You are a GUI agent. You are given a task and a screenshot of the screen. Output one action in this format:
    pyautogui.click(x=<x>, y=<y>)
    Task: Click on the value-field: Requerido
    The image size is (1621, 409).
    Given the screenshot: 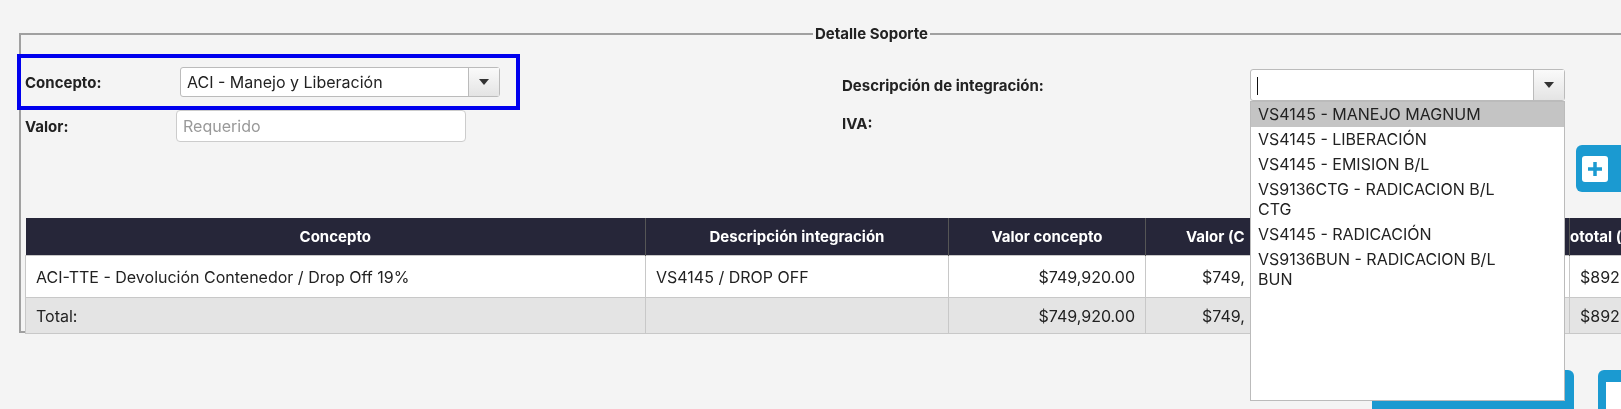 What is the action you would take?
    pyautogui.click(x=321, y=126)
    